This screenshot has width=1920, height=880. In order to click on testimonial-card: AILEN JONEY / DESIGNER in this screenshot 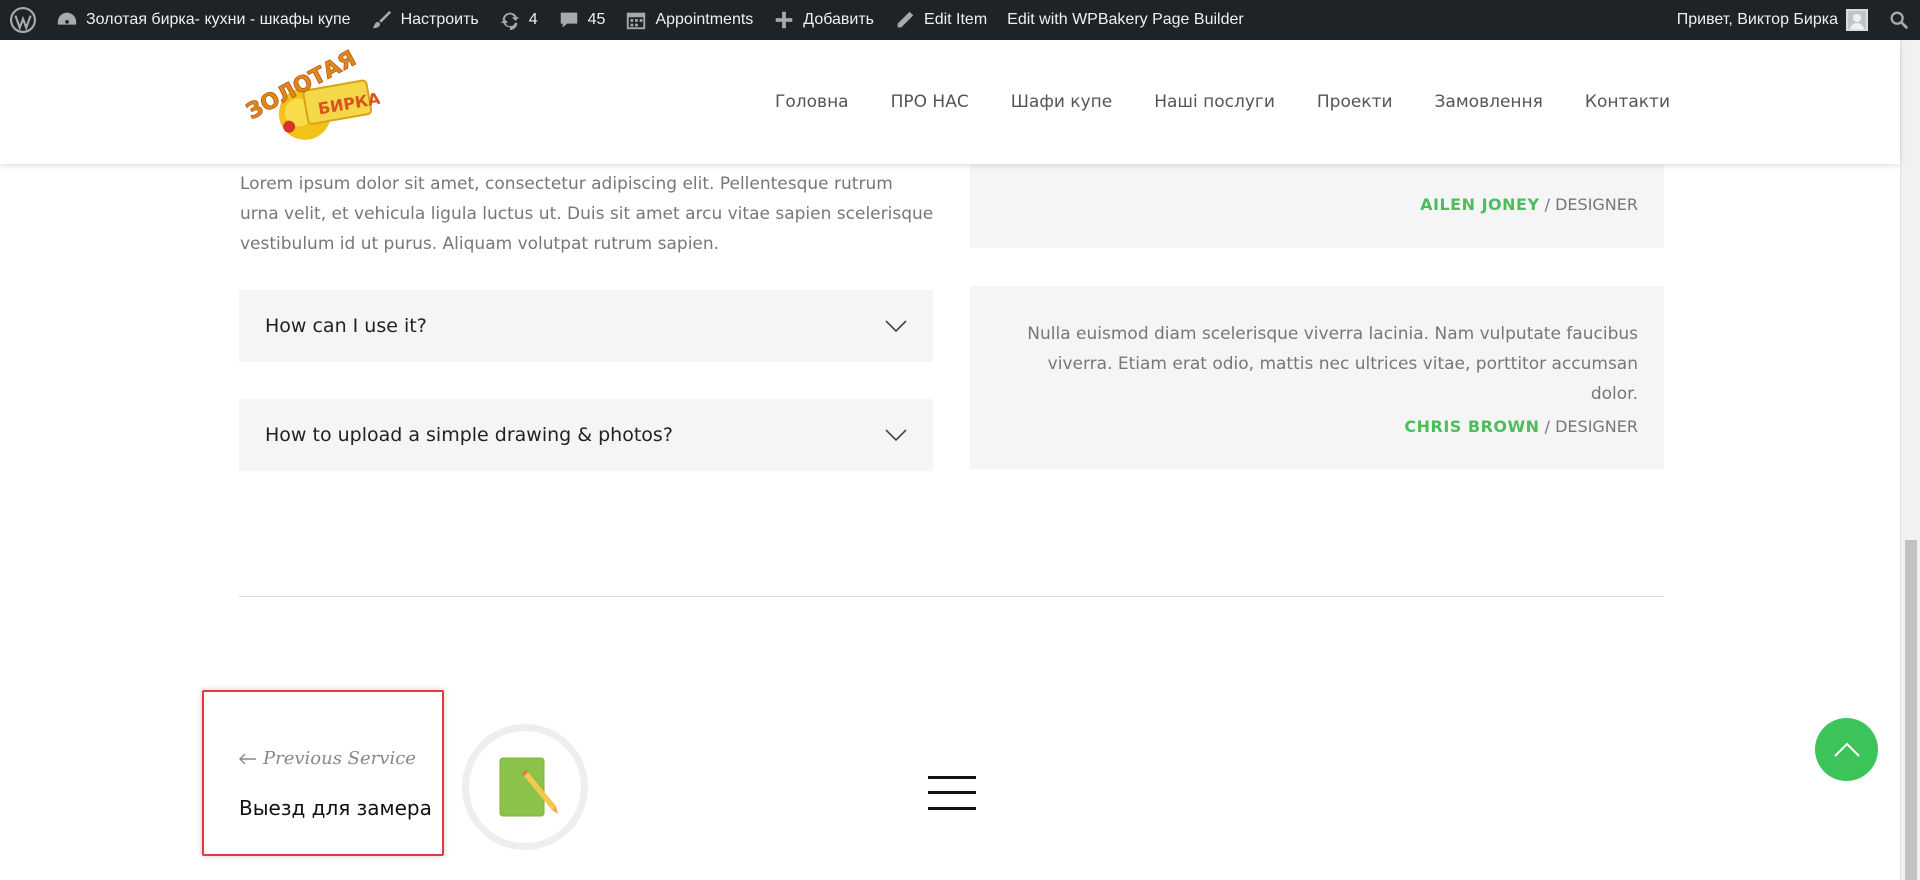, I will do `click(1317, 206)`.